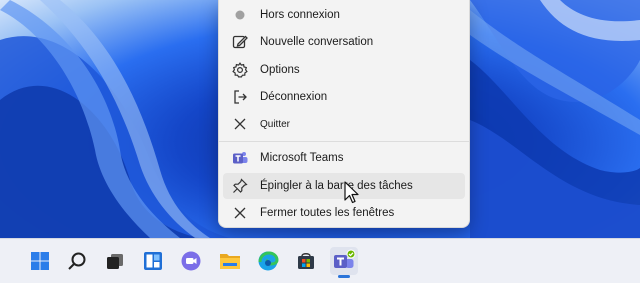  Describe the element at coordinates (327, 213) in the screenshot. I see `menu-item-label: Fermer toutes les fenêtres` at that location.